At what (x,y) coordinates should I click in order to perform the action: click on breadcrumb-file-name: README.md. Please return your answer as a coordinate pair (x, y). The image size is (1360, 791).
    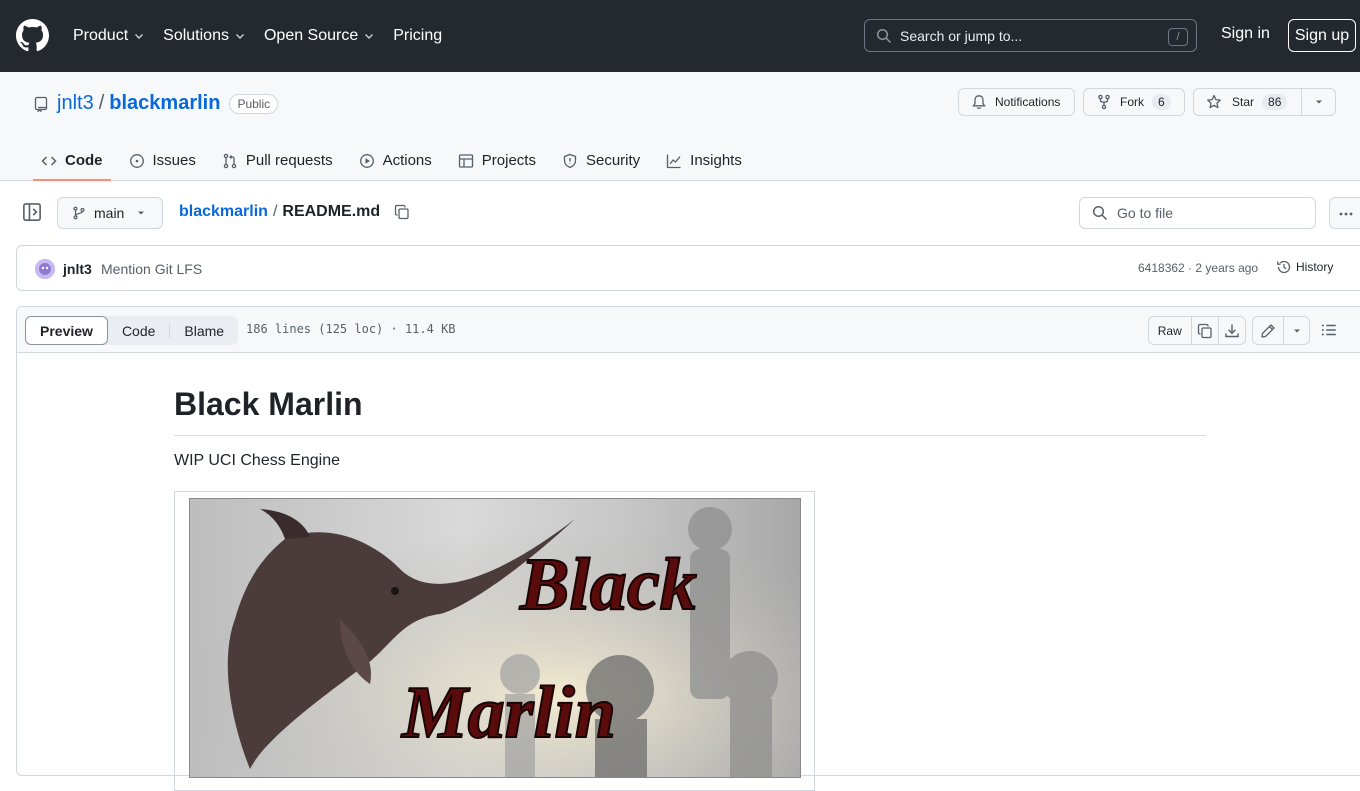
    Looking at the image, I should click on (331, 211).